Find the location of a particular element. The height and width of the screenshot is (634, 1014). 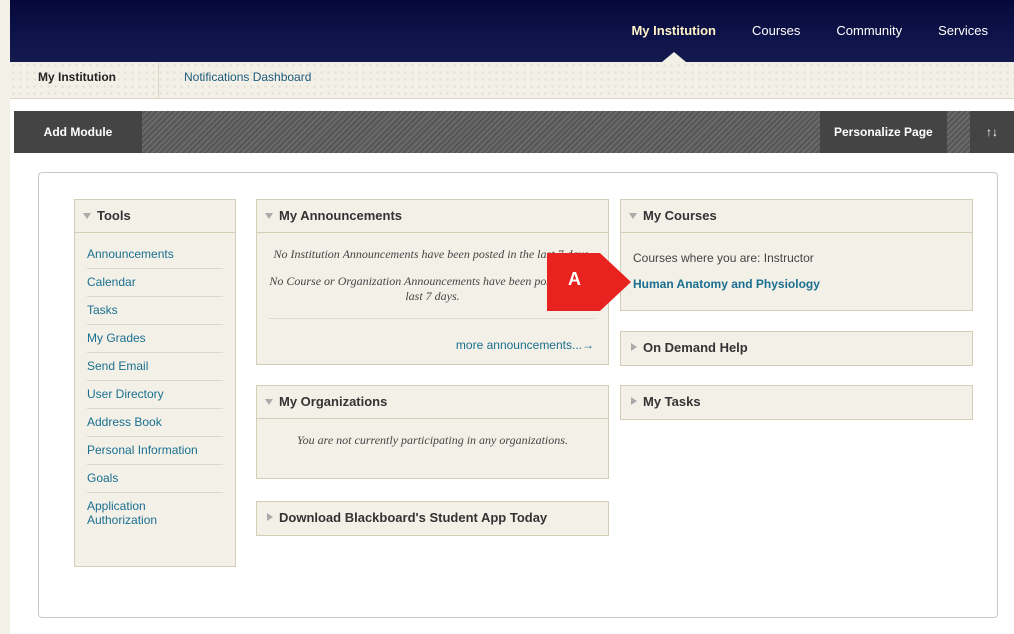

tools-item: Application Authorization is located at coordinates (155, 513).